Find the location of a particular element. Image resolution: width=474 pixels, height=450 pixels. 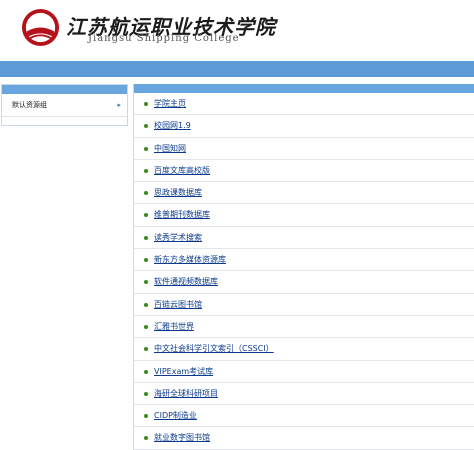

list-item: CIDP制造业 is located at coordinates (304, 416).